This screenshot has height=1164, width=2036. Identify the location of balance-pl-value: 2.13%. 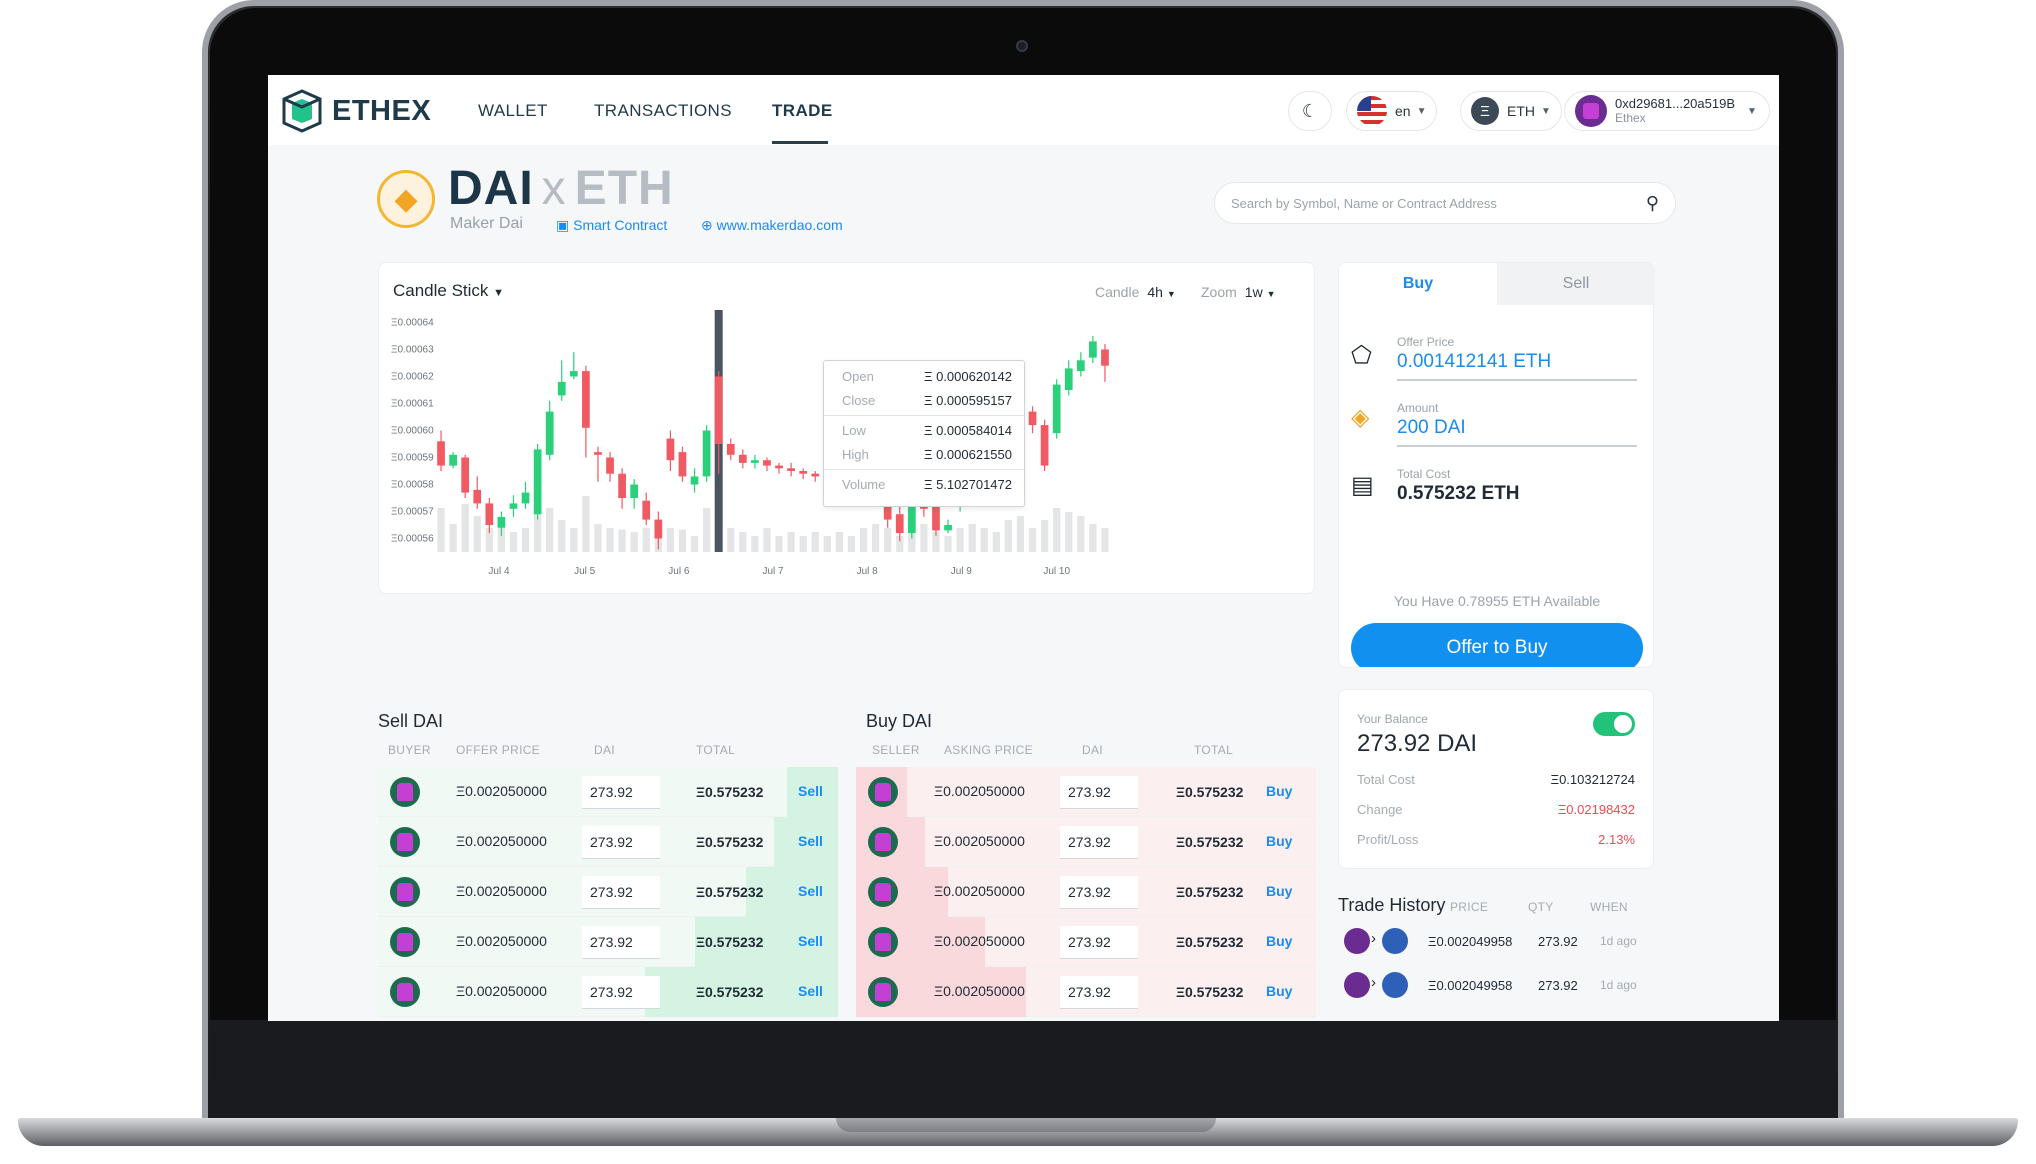
(1616, 839).